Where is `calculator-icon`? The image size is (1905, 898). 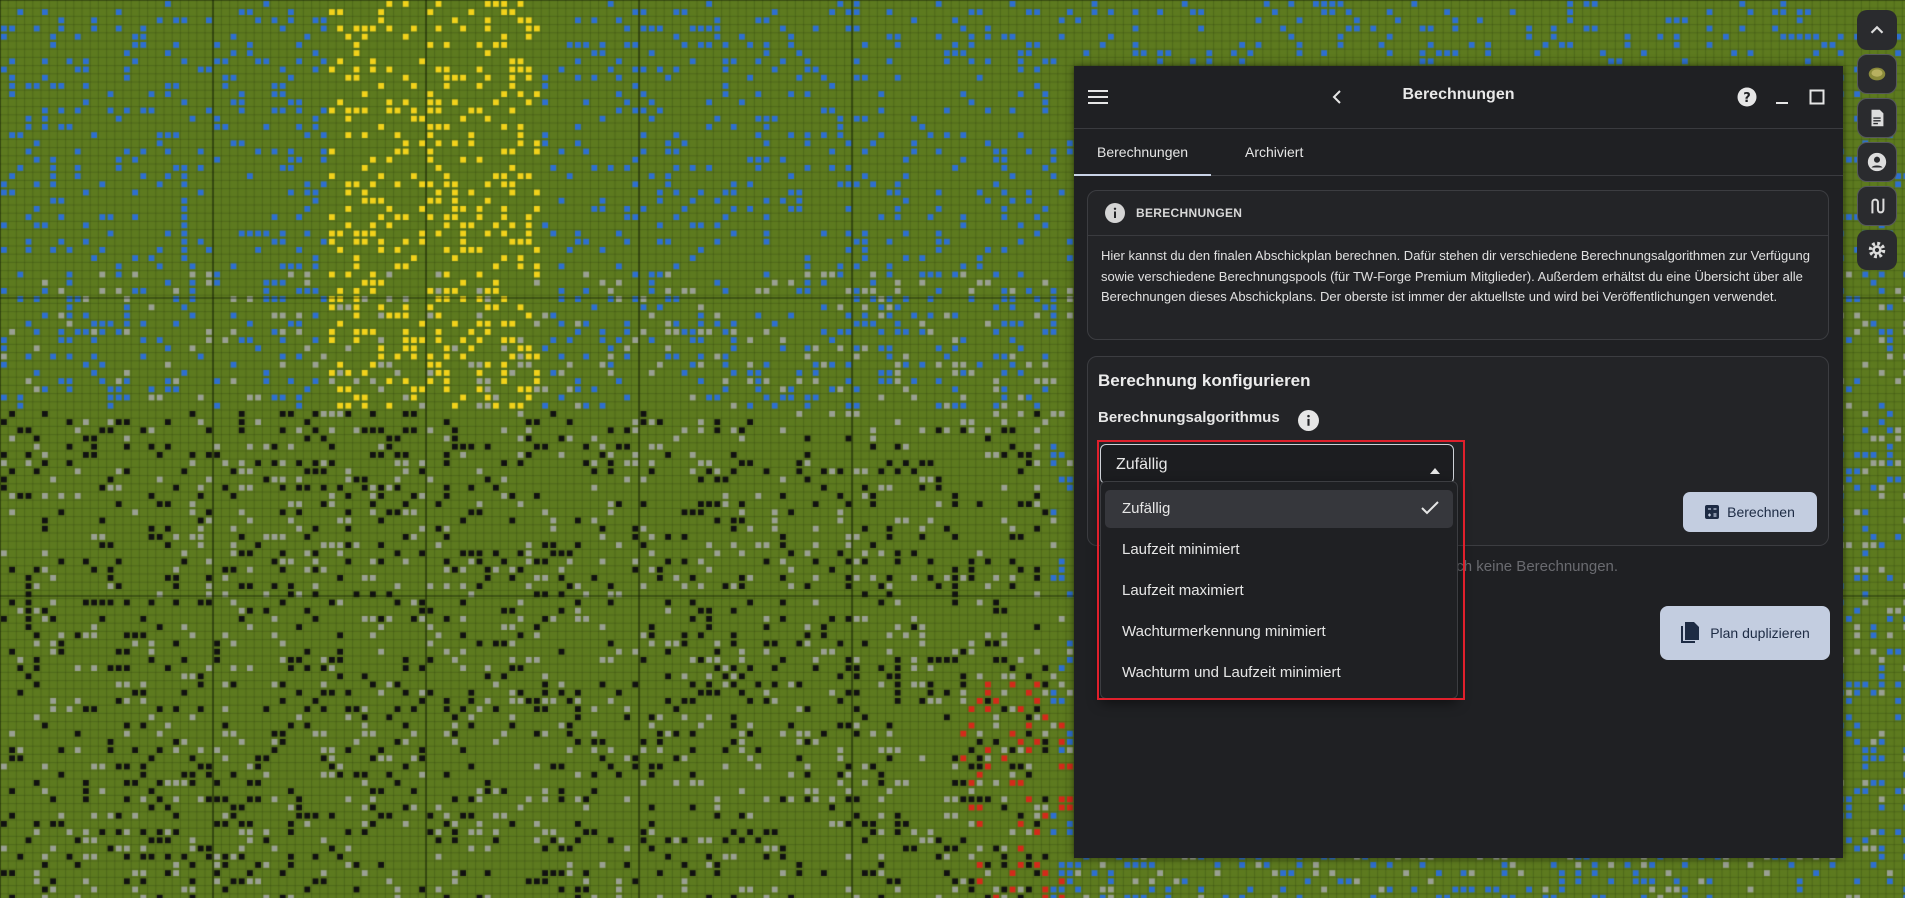
calculator-icon is located at coordinates (1712, 512).